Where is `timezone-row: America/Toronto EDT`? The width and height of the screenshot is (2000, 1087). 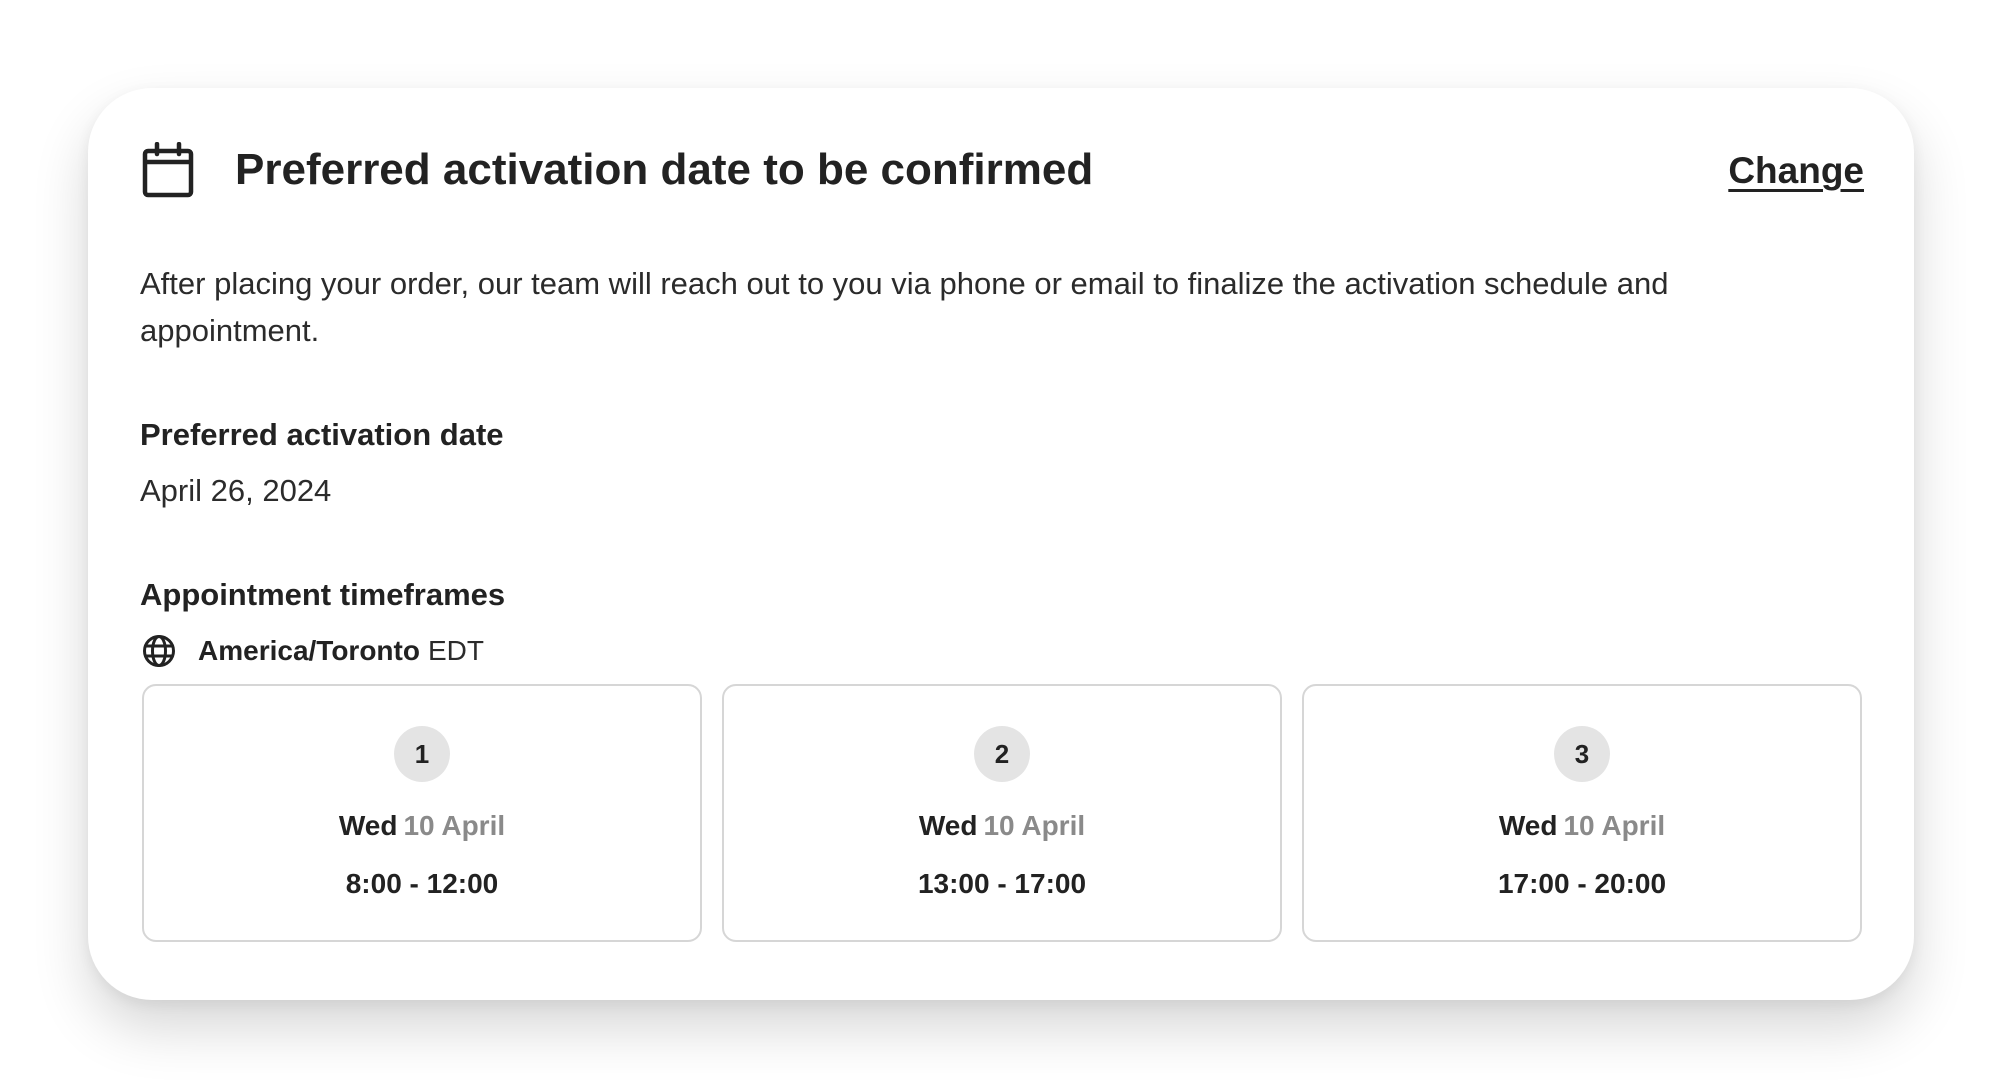 timezone-row: America/Toronto EDT is located at coordinates (312, 651).